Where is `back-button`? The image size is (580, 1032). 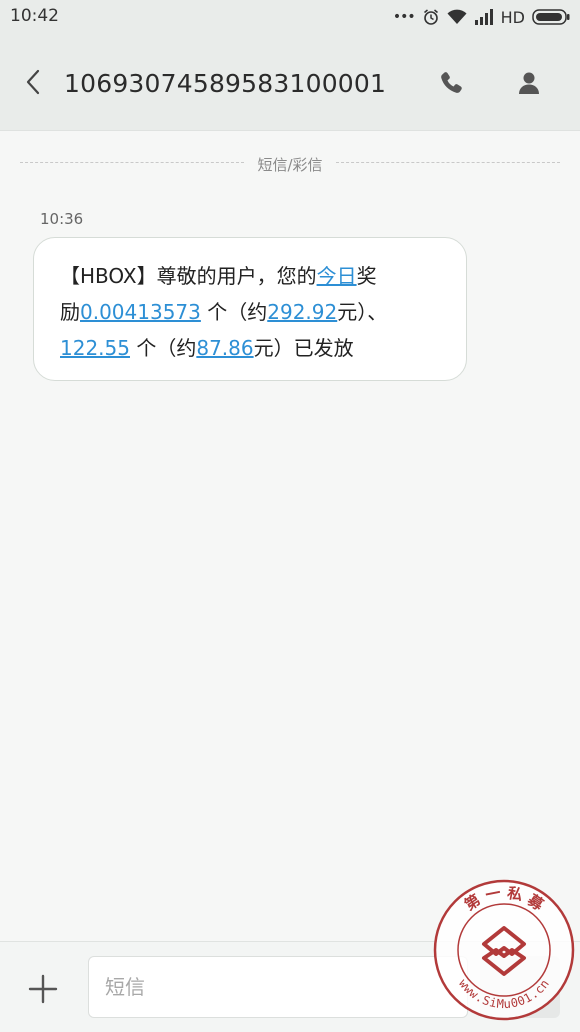
back-button is located at coordinates (33, 82).